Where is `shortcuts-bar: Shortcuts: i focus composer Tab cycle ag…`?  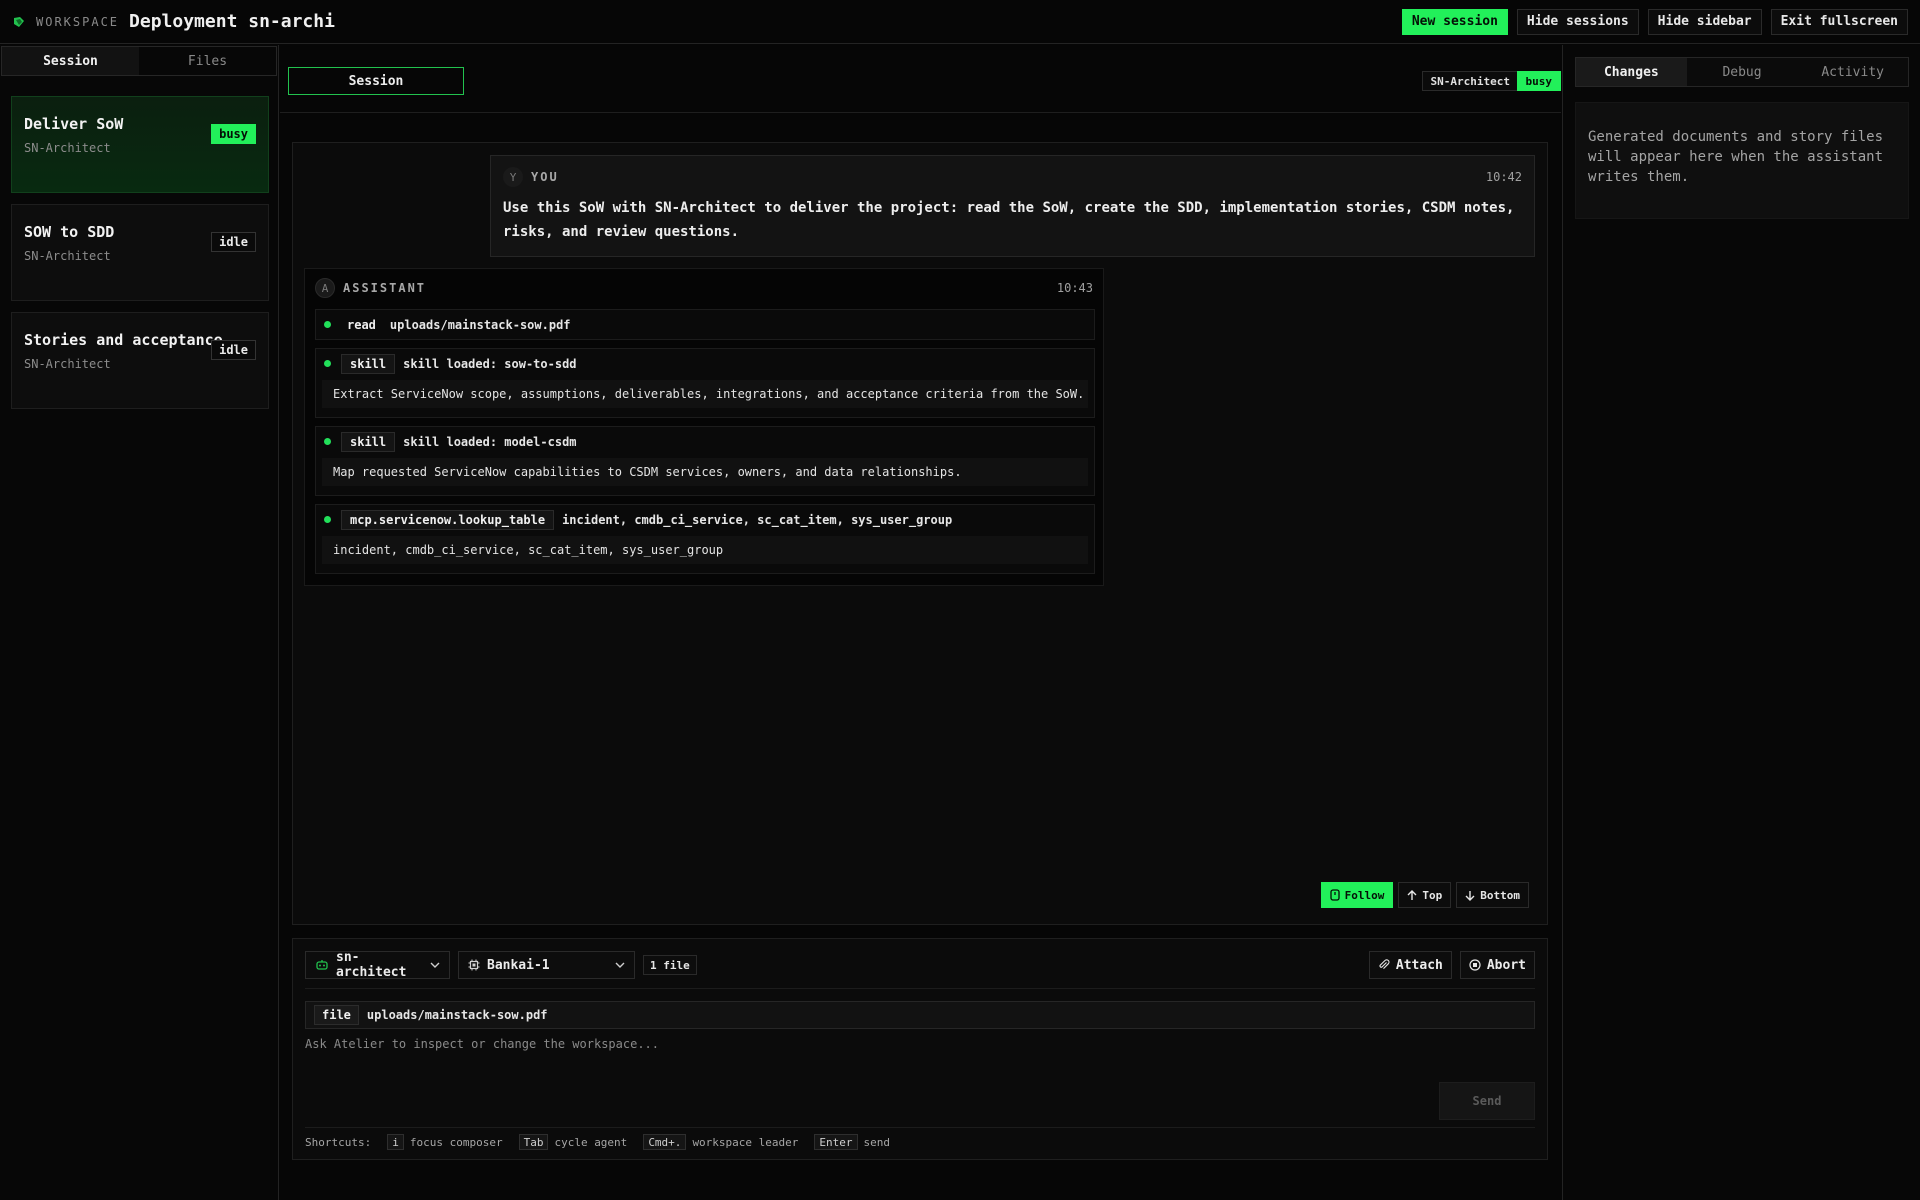
shortcuts-bar: Shortcuts: i focus composer Tab cycle ag… is located at coordinates (920, 1142).